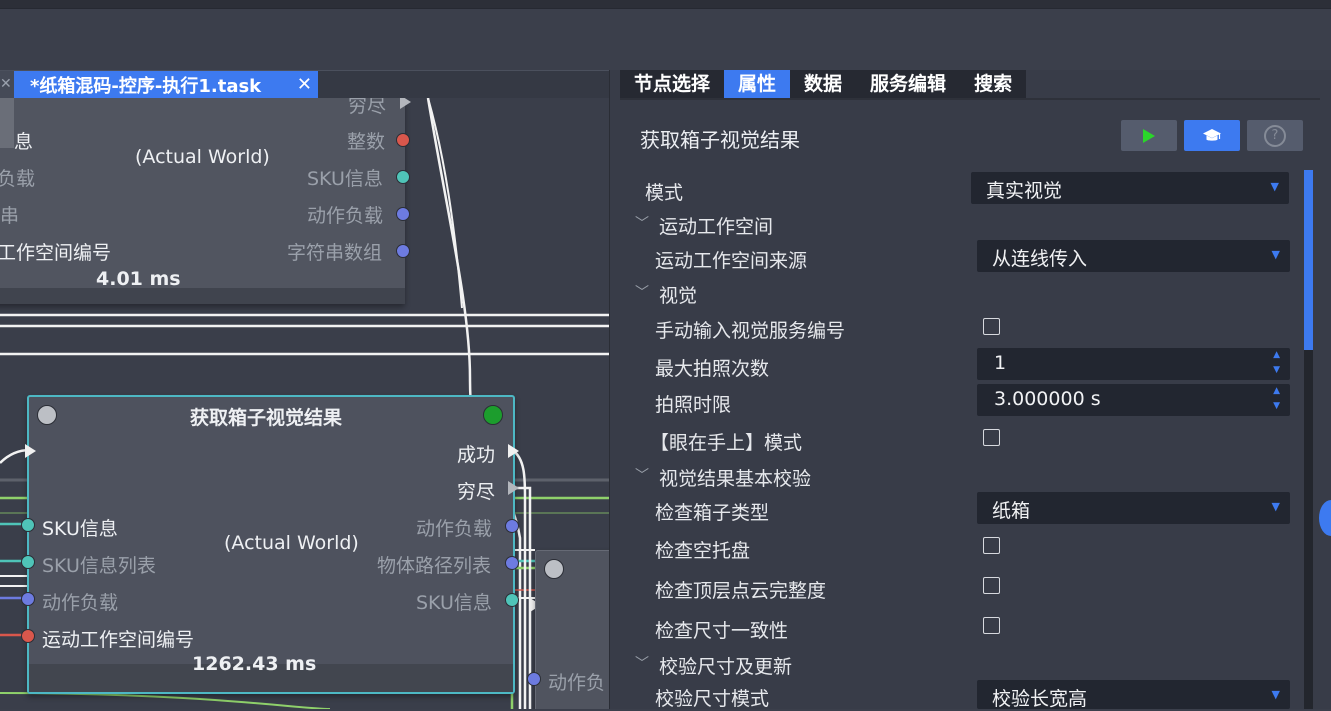 The height and width of the screenshot is (711, 1331). Describe the element at coordinates (1130, 188) in the screenshot. I see `mode-dropdown: 真实视觉 ▼` at that location.